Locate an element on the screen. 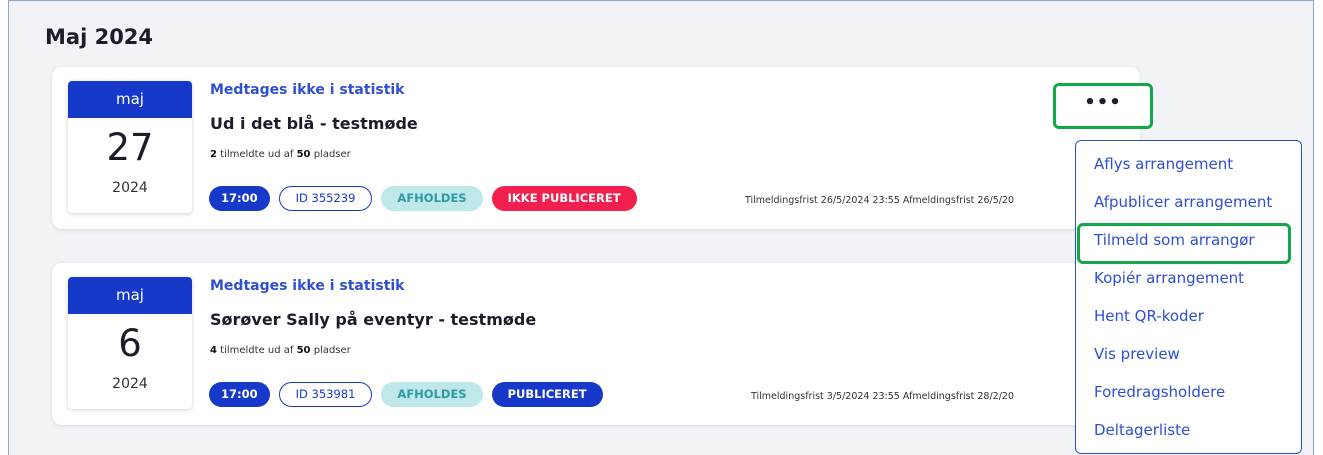  date-box: maj 6 2024 is located at coordinates (130, 343).